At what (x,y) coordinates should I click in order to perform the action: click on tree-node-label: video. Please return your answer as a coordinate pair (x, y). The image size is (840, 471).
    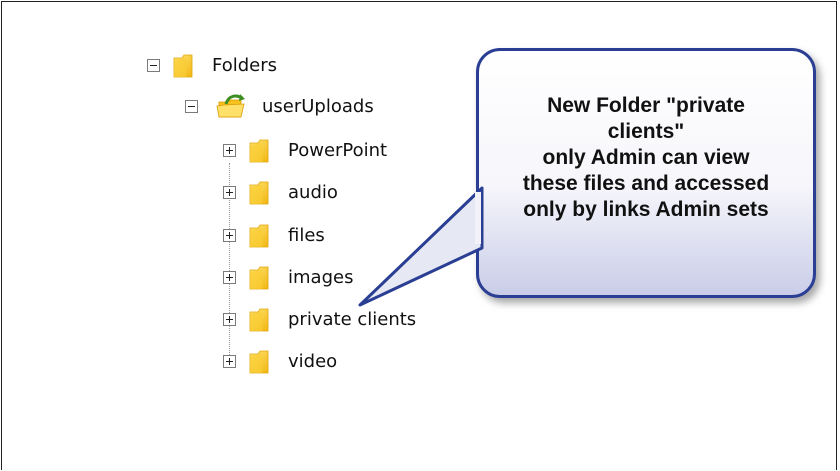
    Looking at the image, I should click on (313, 361).